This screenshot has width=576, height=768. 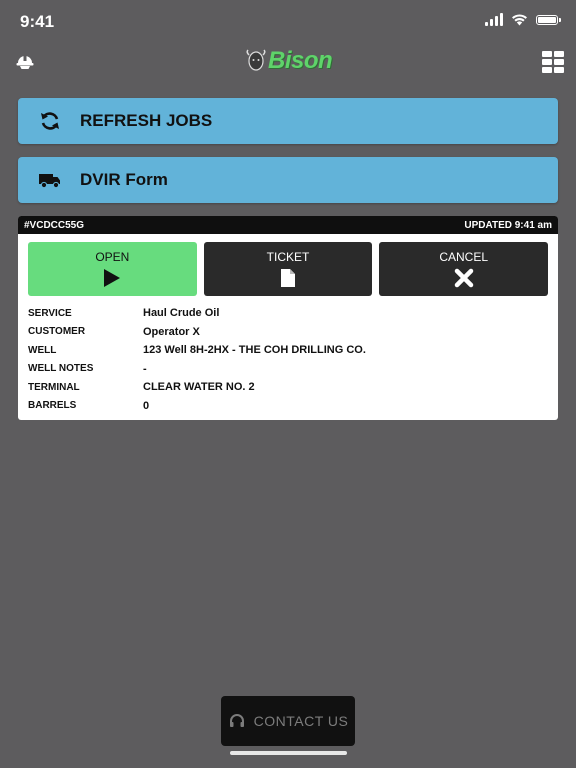 I want to click on job-buttons: OPEN TICKET CANCEL, so click(x=288, y=265).